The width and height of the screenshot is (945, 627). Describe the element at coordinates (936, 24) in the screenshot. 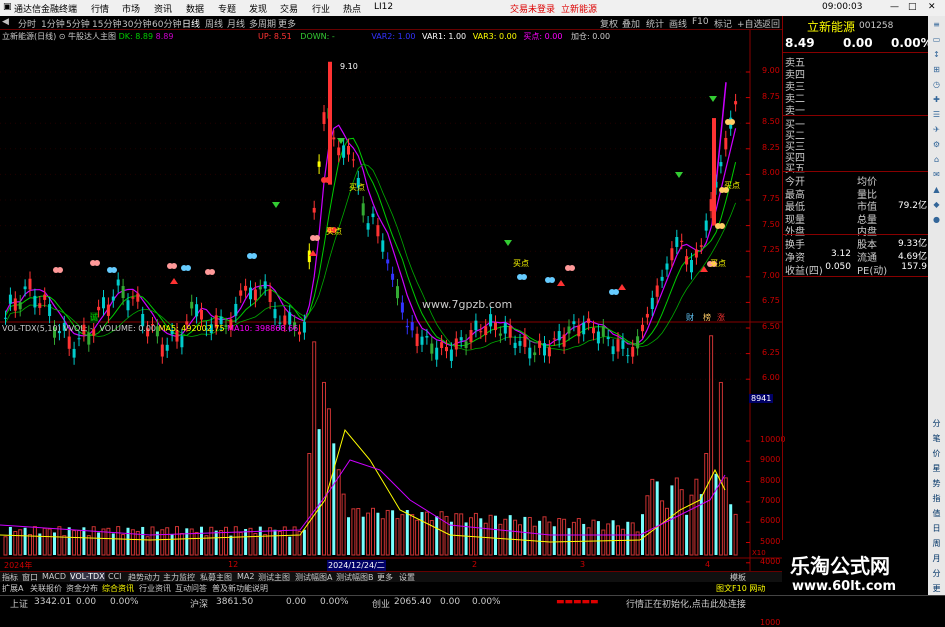

I see `sidebar-tool-icon: ≡` at that location.